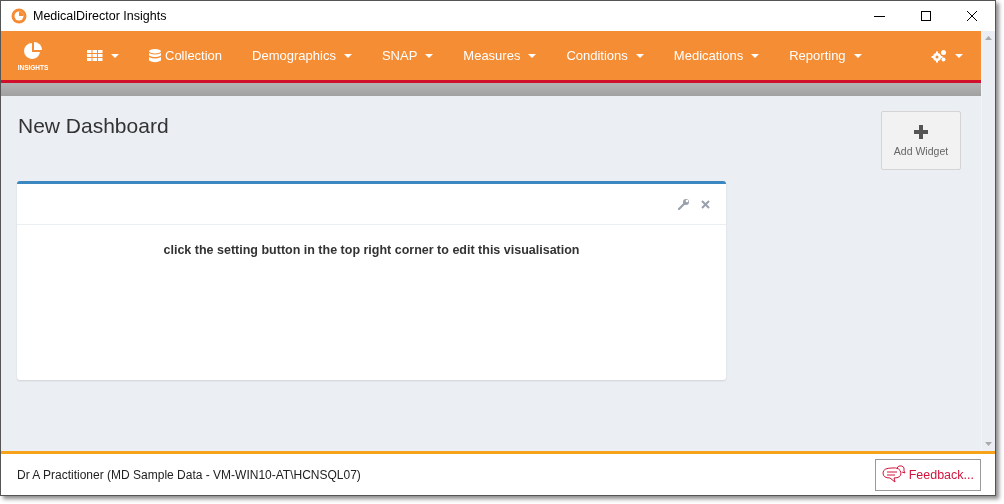 The width and height of the screenshot is (1004, 504). What do you see at coordinates (371, 250) in the screenshot?
I see `widget-message: click the setting button in the top right corner to edit this visualisation` at bounding box center [371, 250].